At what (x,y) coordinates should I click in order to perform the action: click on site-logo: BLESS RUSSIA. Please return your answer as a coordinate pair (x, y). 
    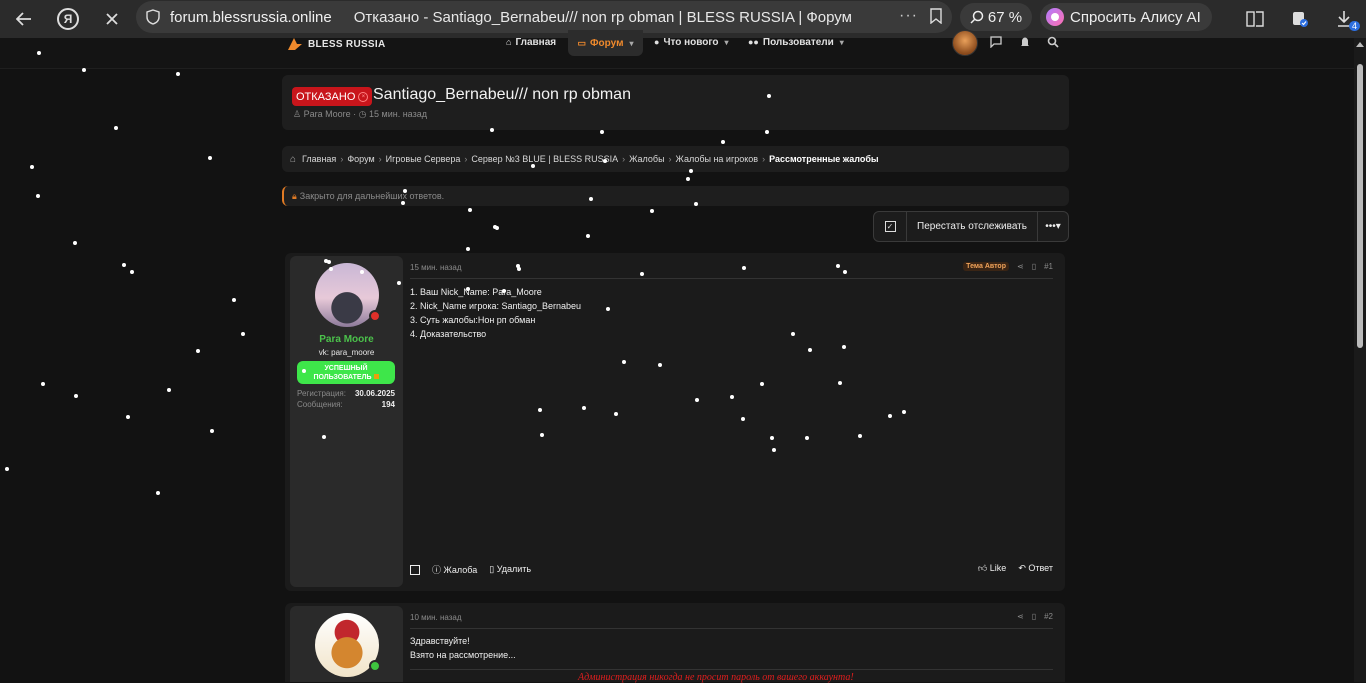
    Looking at the image, I should click on (336, 44).